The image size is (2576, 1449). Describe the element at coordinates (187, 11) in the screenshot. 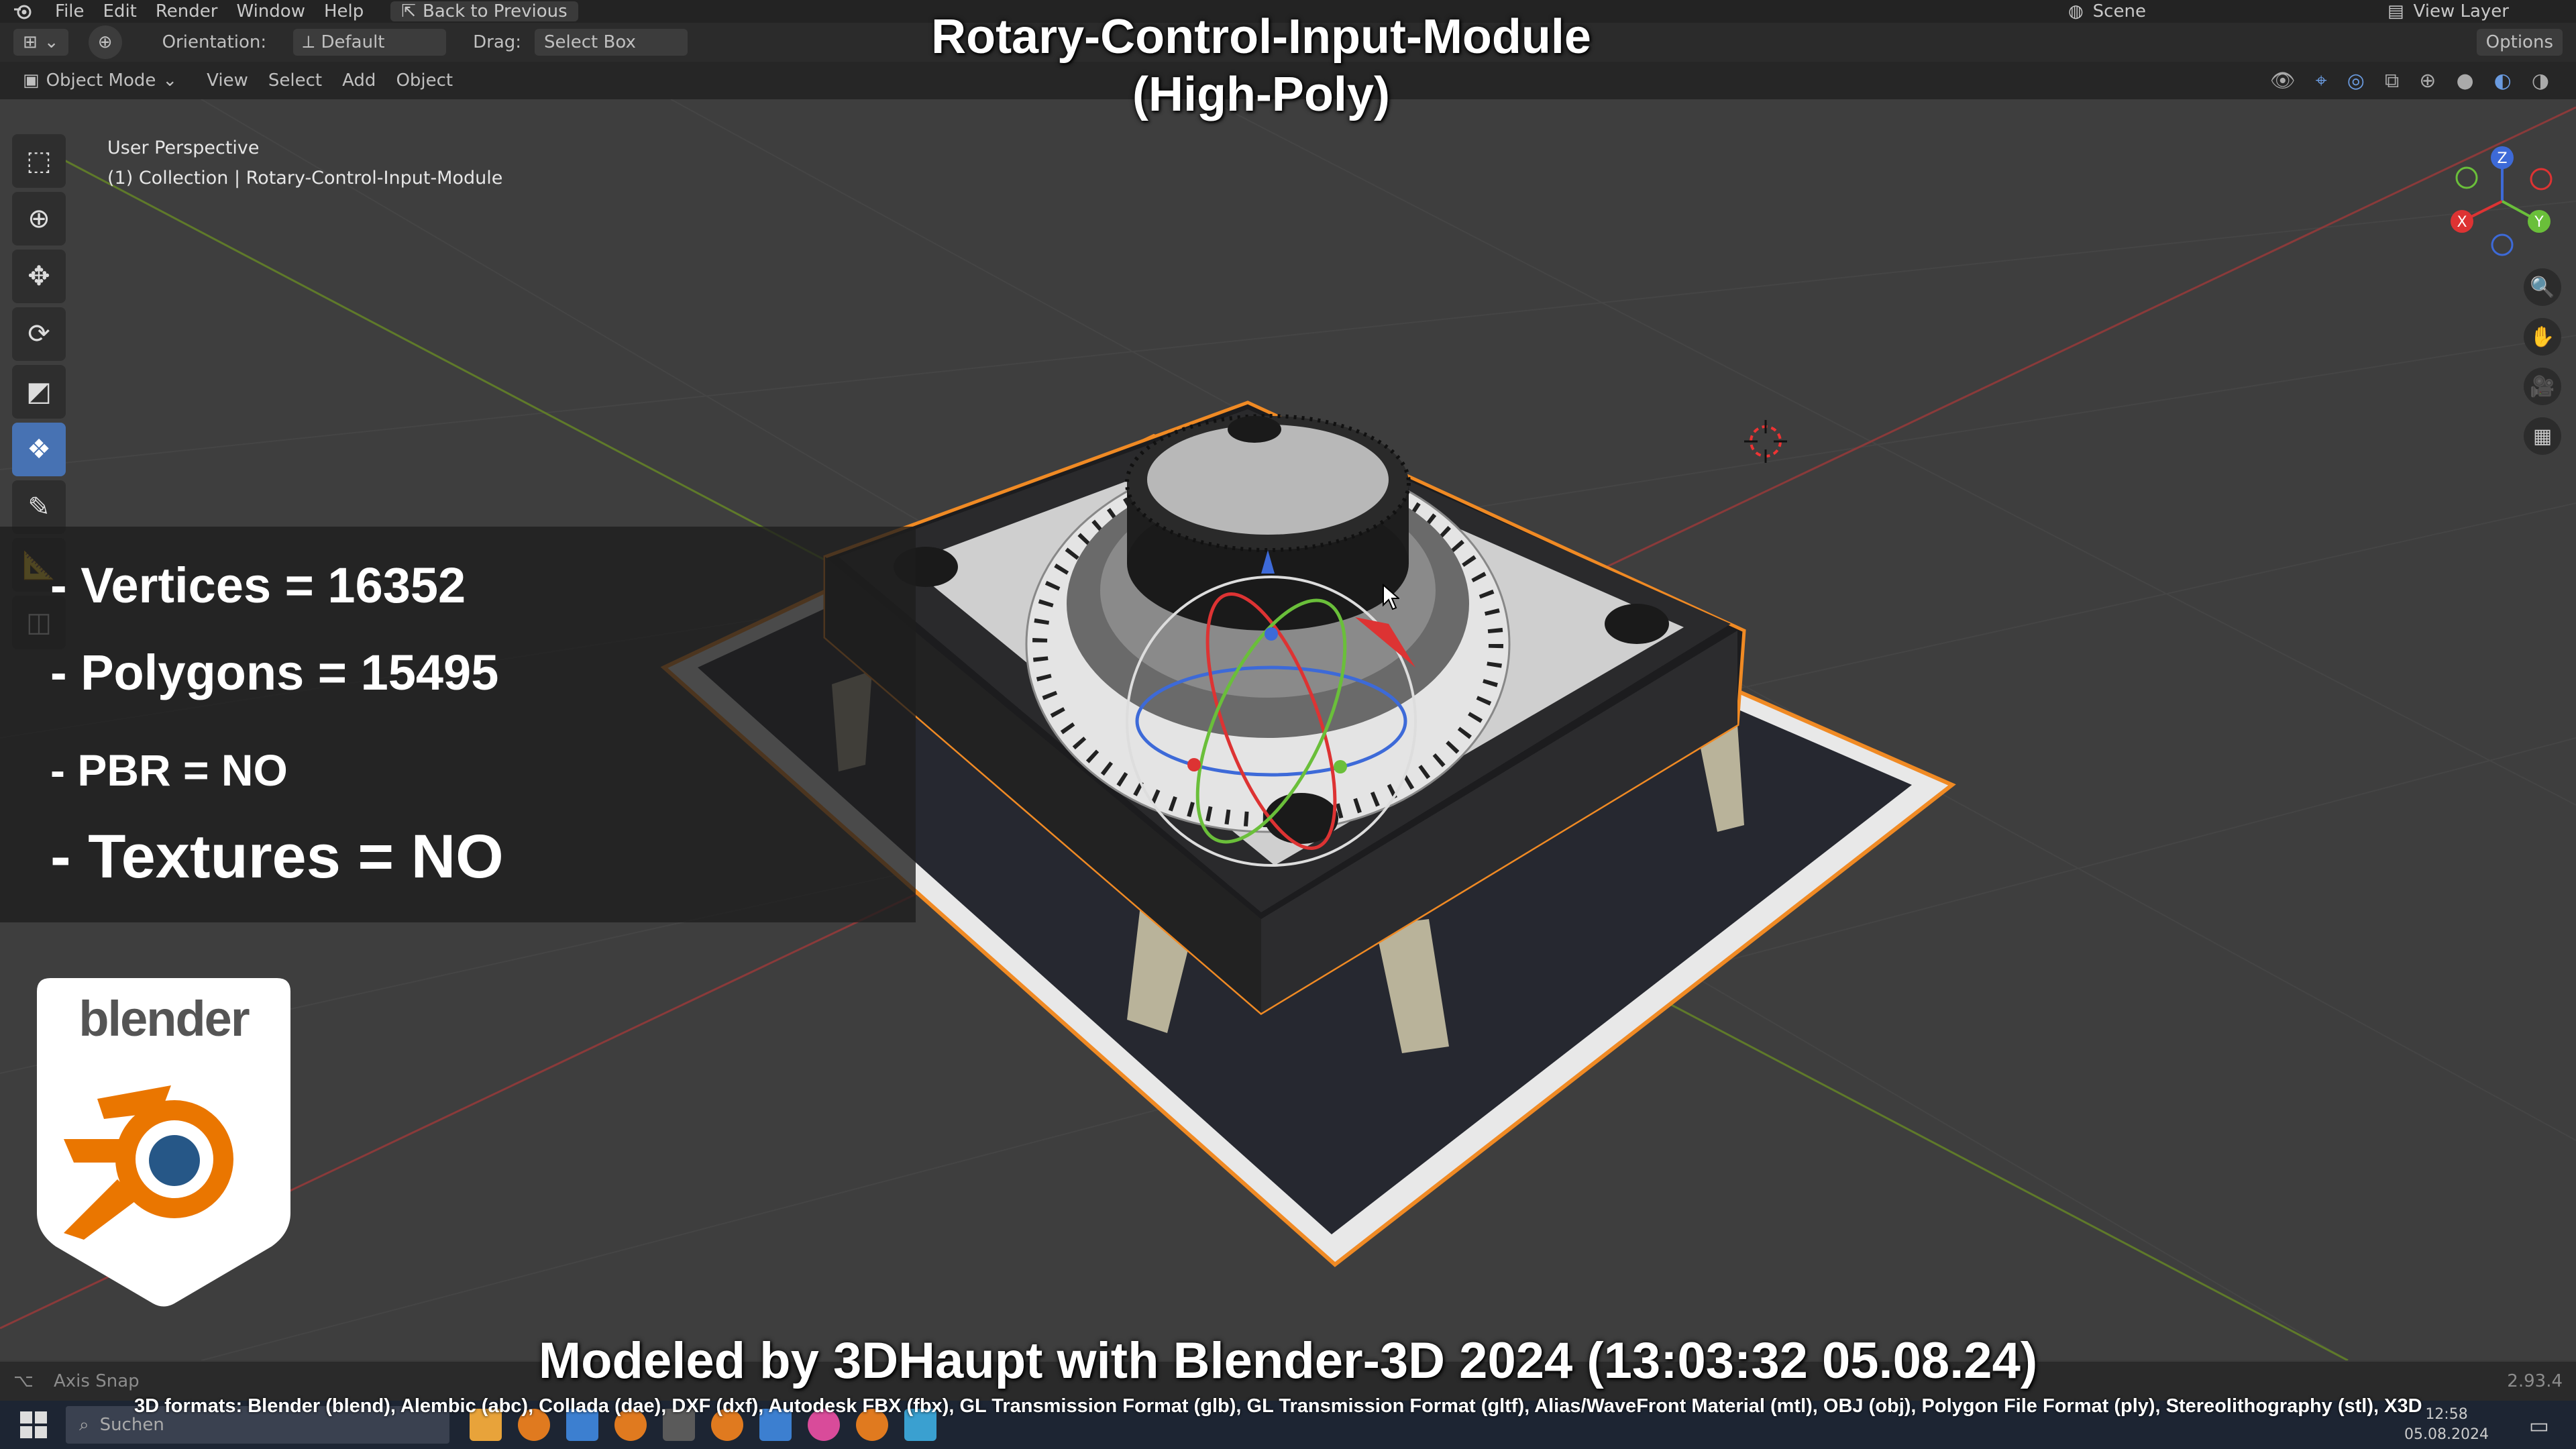

I see `menu-render: Render` at that location.